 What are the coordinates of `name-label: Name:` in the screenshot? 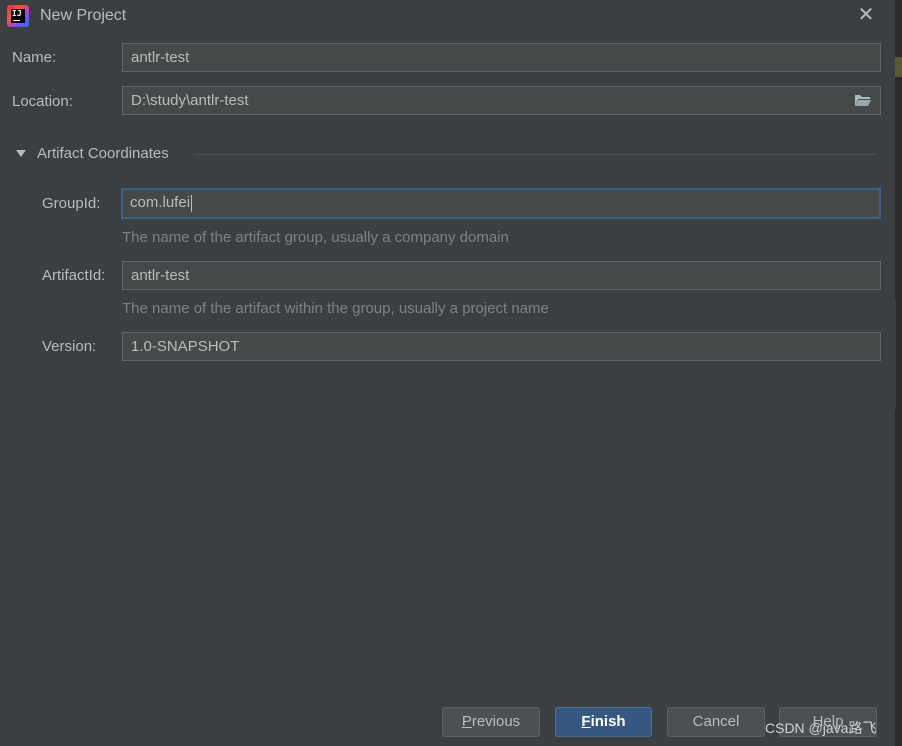 It's located at (34, 57).